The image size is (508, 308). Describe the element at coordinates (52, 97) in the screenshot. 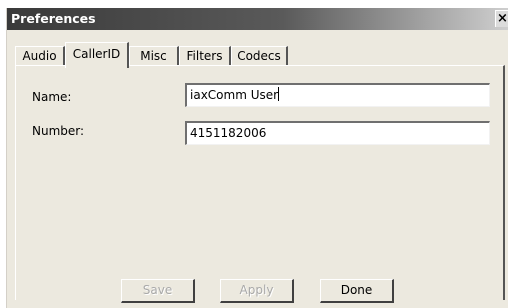

I see `name-label: Name:` at that location.